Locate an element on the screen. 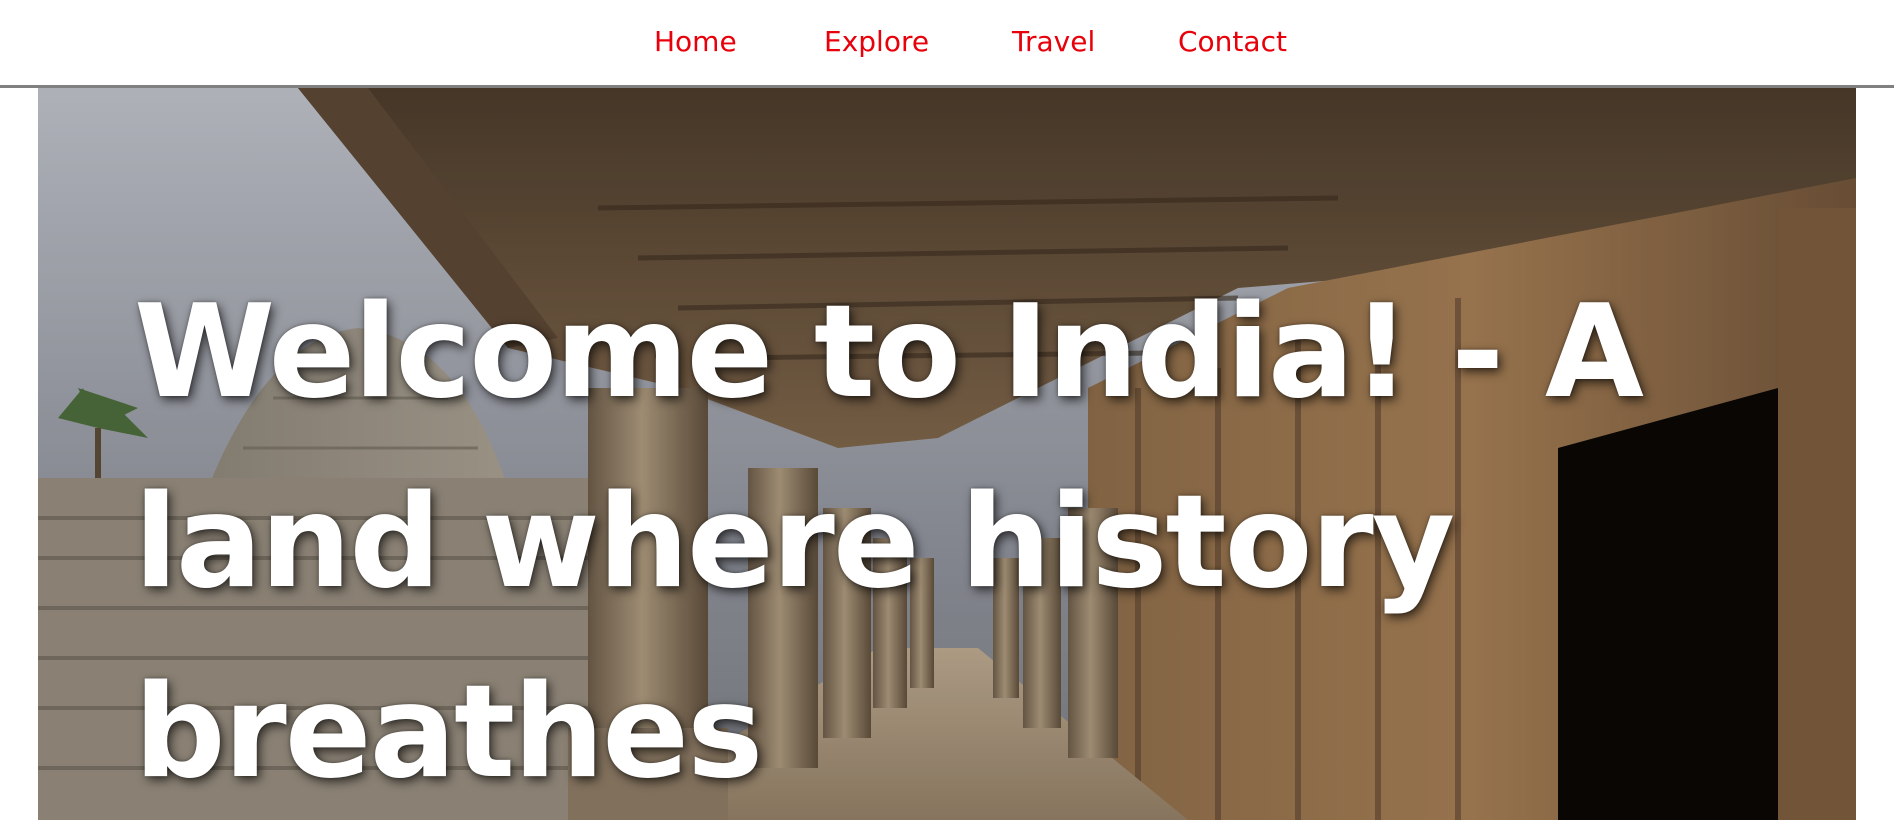  top-navbar: Home Explore Travel Contact is located at coordinates (947, 44).